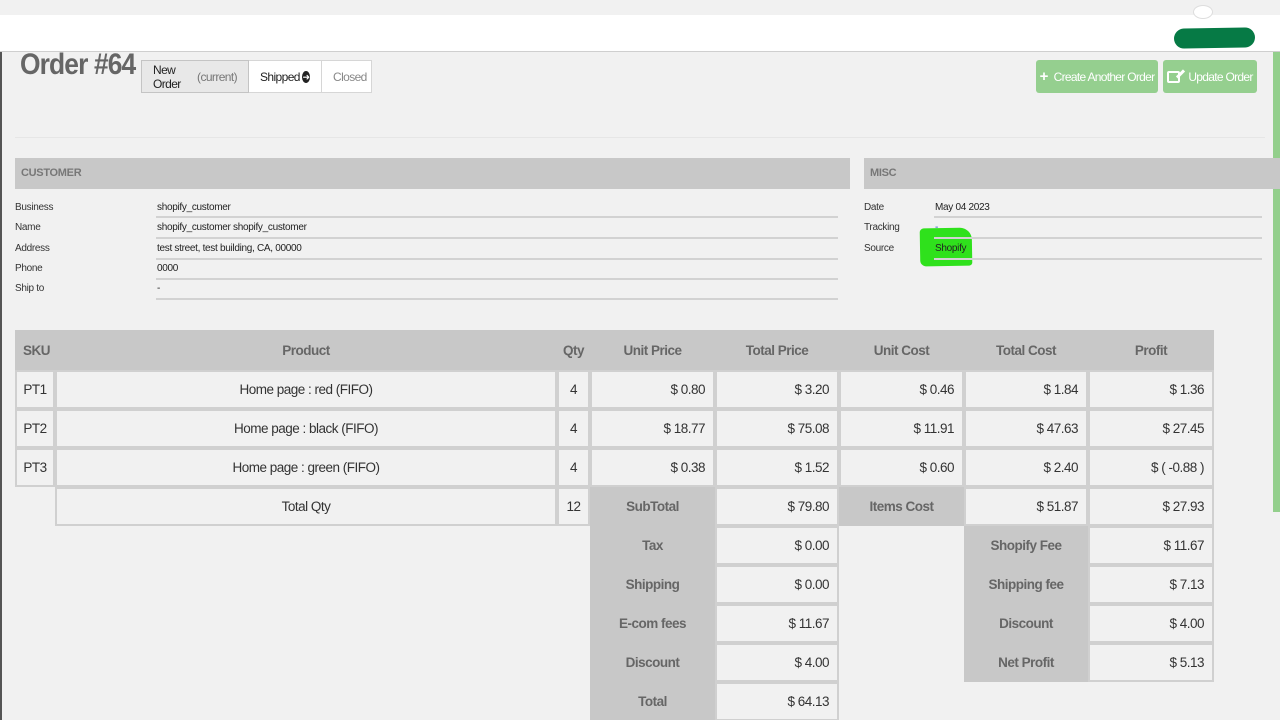 This screenshot has width=1280, height=720. I want to click on ecom-fees-value: $ 11.67, so click(777, 623).